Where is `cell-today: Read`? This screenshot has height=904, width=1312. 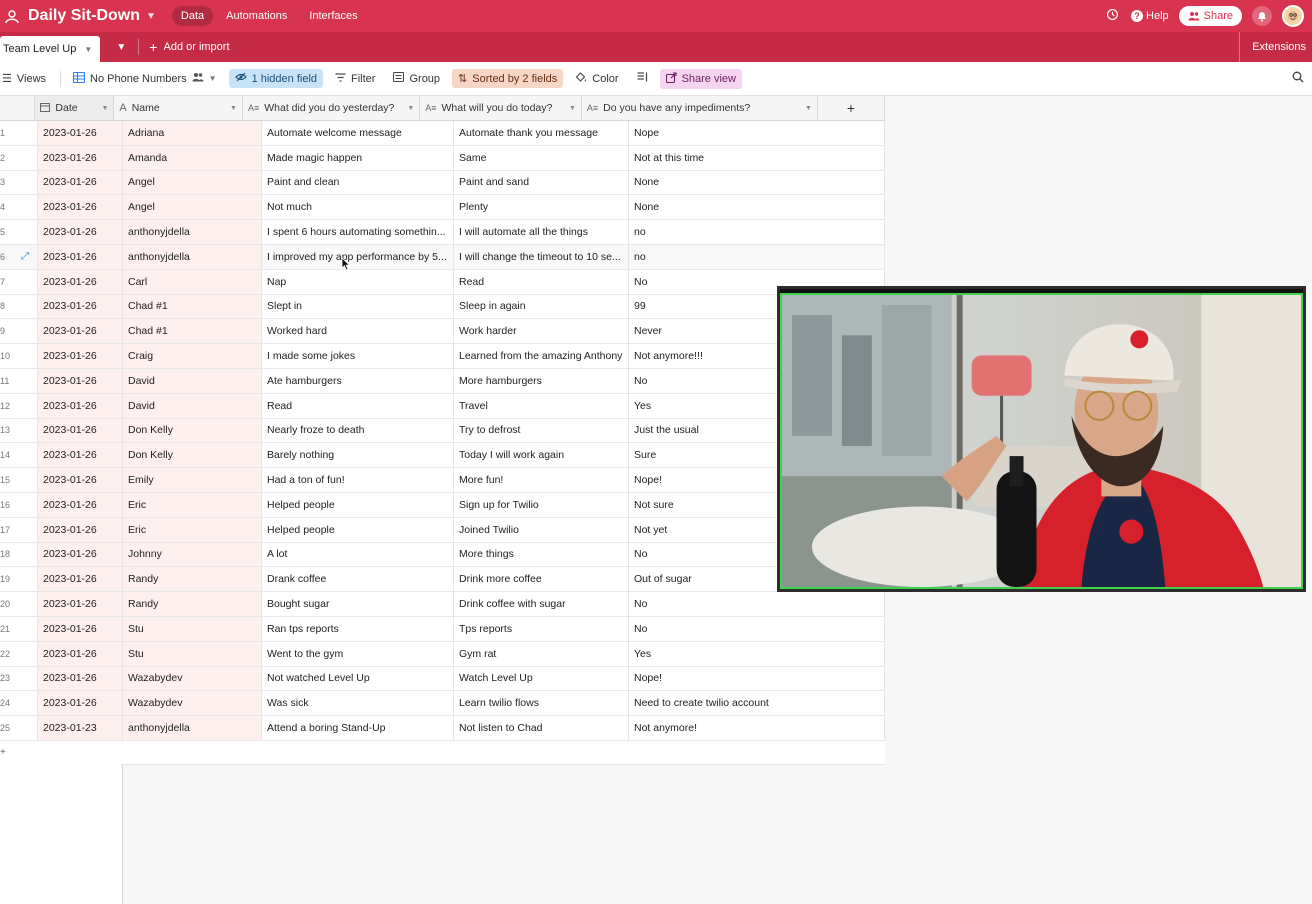
cell-today: Read is located at coordinates (541, 281).